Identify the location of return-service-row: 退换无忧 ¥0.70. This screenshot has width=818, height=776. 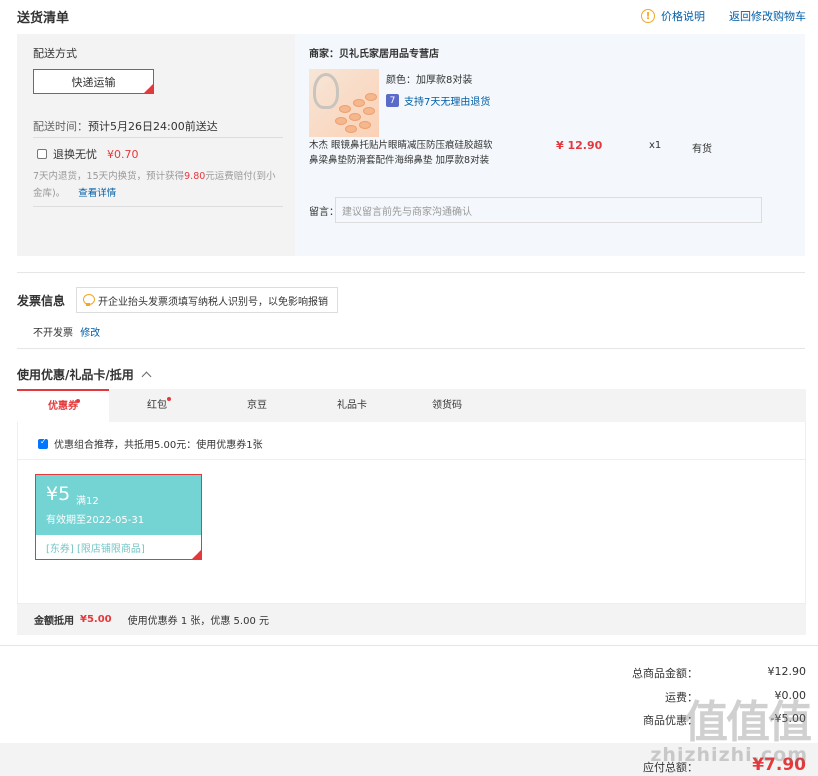
(88, 154).